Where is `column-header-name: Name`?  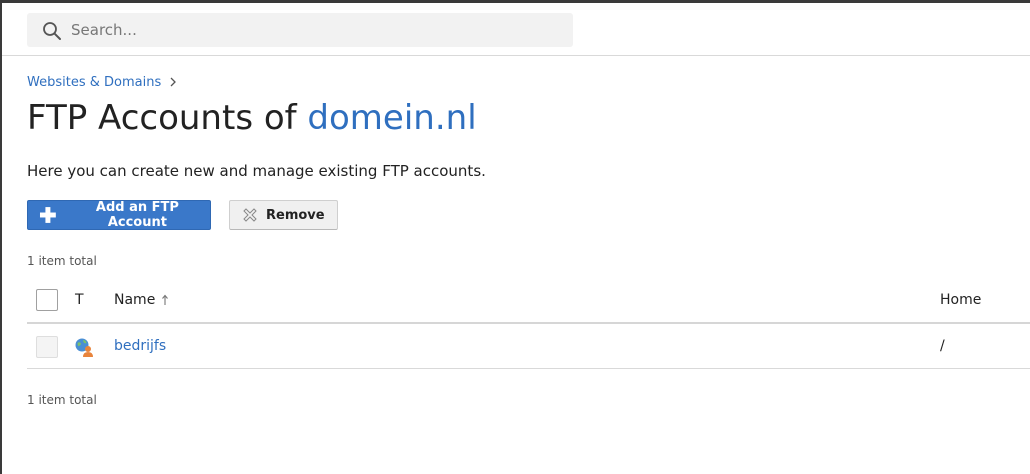
column-header-name: Name is located at coordinates (141, 300).